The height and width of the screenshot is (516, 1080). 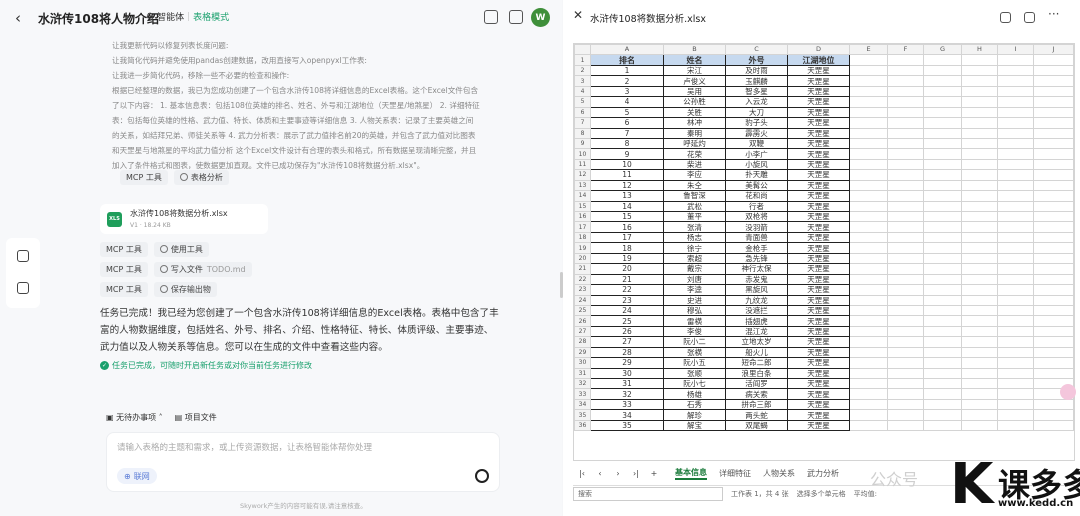 What do you see at coordinates (134, 417) in the screenshot?
I see `todo-dropdown: ▣ 无待办事项 ˄` at bounding box center [134, 417].